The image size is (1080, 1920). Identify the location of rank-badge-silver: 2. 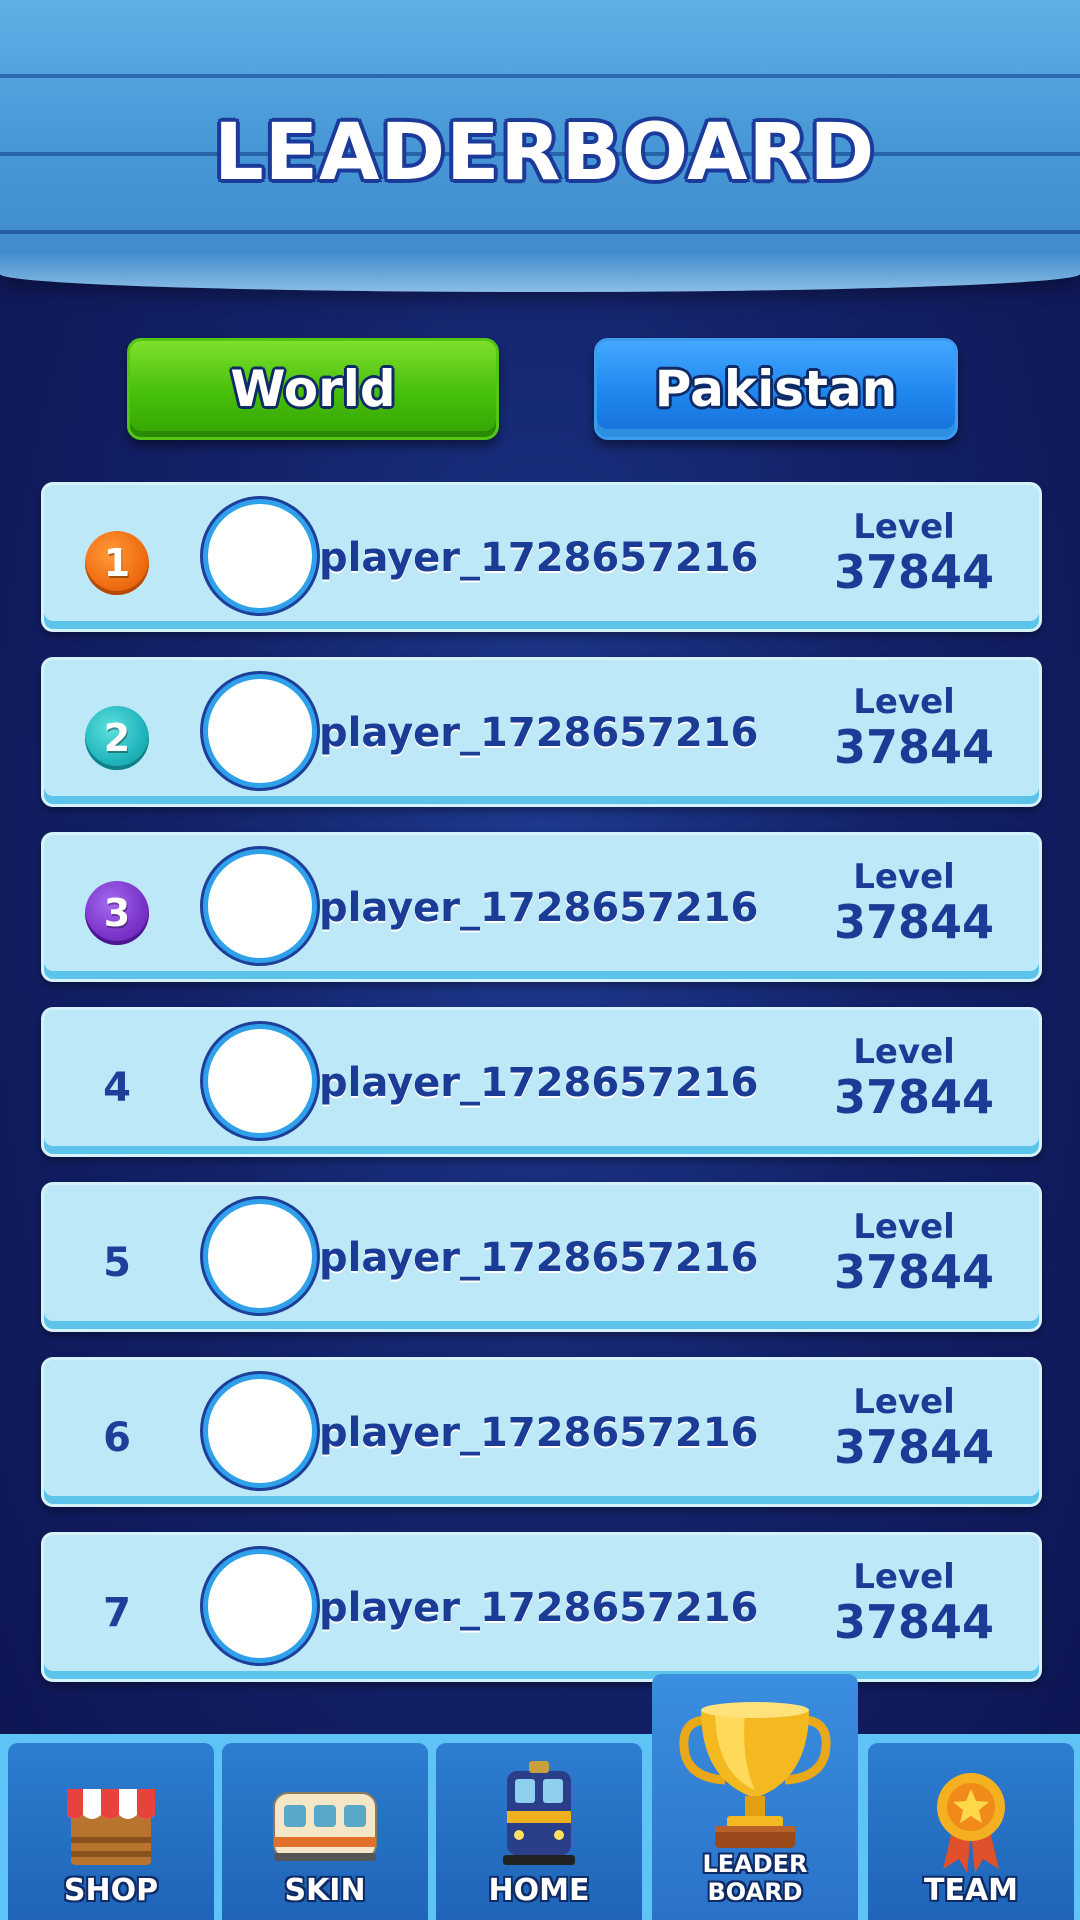
(117, 738).